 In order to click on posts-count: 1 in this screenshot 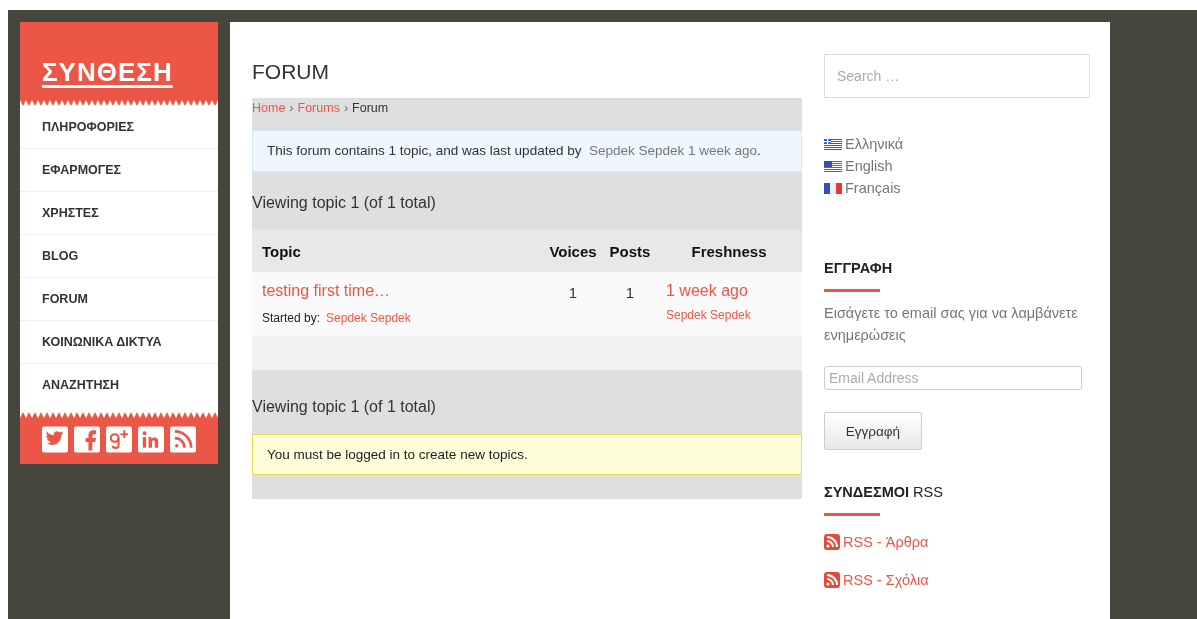, I will do `click(630, 293)`.